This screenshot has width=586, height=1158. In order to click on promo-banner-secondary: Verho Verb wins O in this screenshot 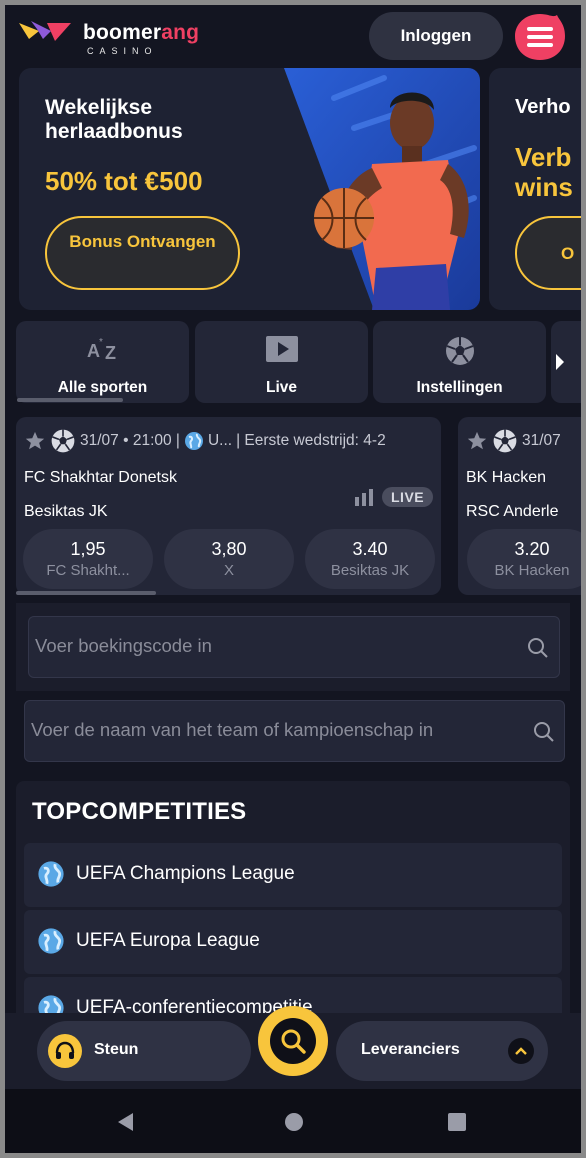, I will do `click(535, 189)`.